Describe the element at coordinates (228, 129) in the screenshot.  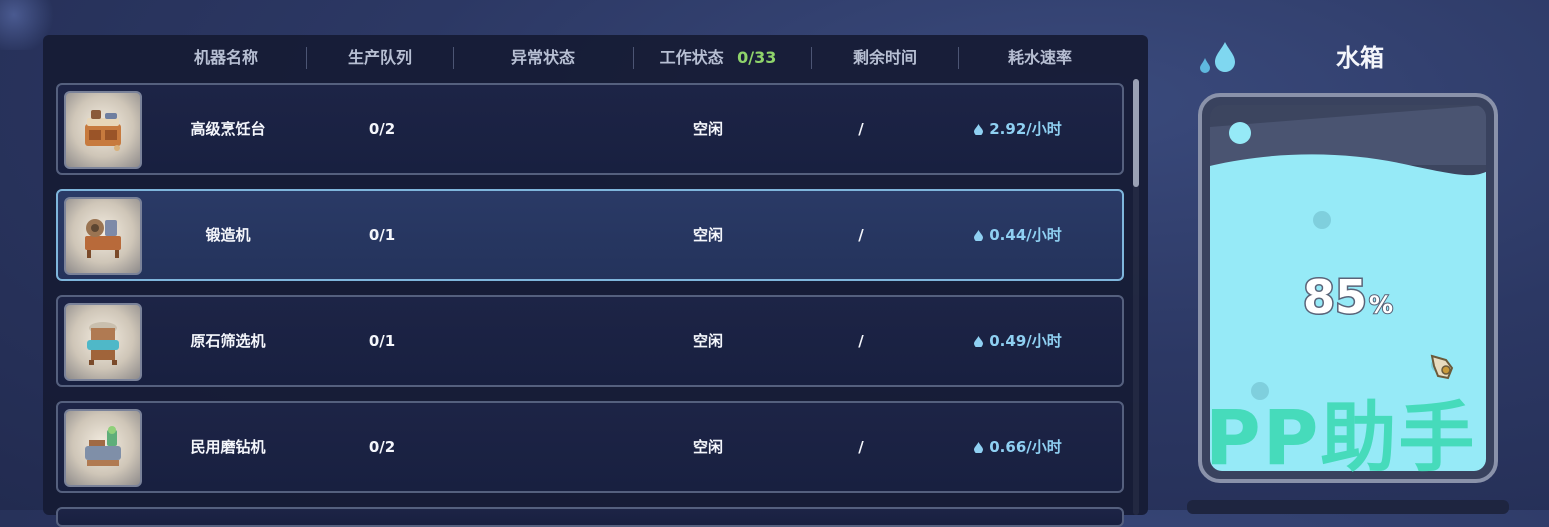
I see `machine-name: 高级烹饪台` at that location.